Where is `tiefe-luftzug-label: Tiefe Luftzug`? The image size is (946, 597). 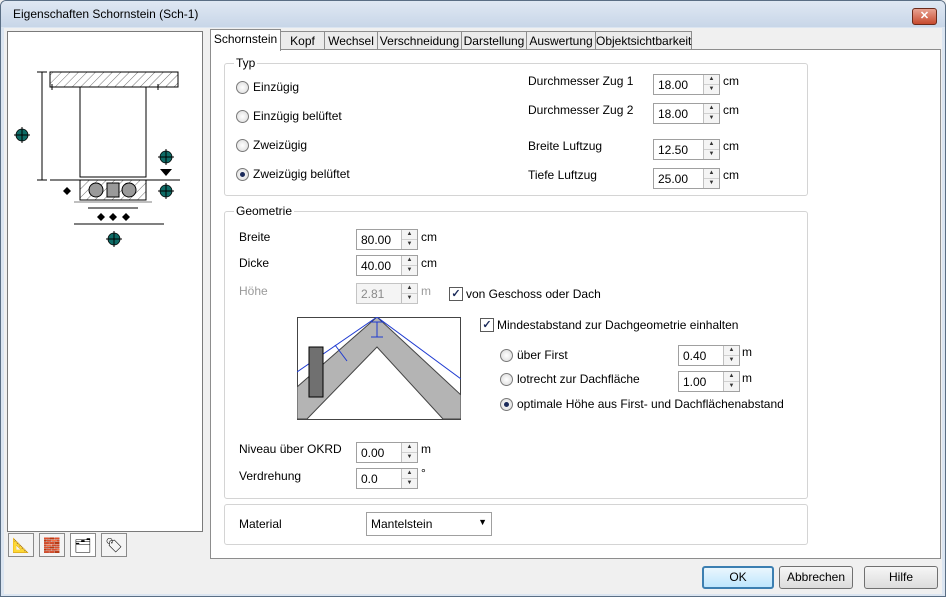
tiefe-luftzug-label: Tiefe Luftzug is located at coordinates (562, 175).